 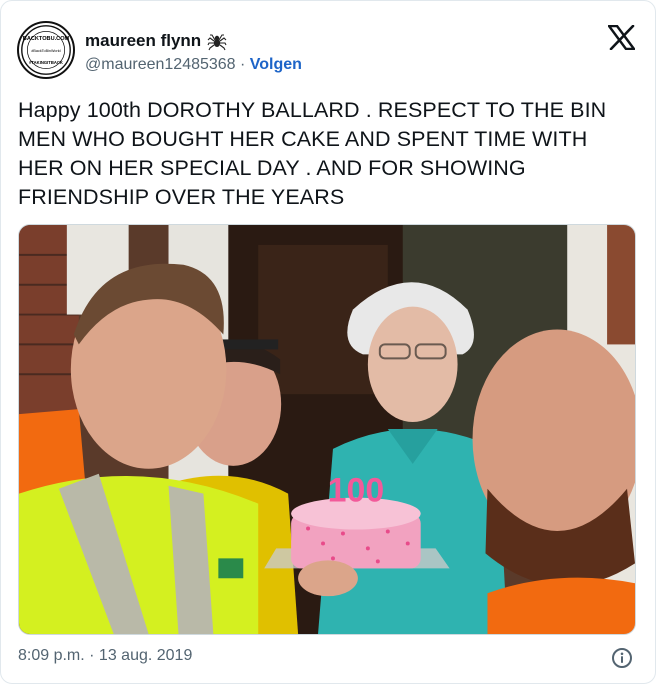 I want to click on avatar-badge-mid-text: #BackToBinWorld, so click(x=45, y=51).